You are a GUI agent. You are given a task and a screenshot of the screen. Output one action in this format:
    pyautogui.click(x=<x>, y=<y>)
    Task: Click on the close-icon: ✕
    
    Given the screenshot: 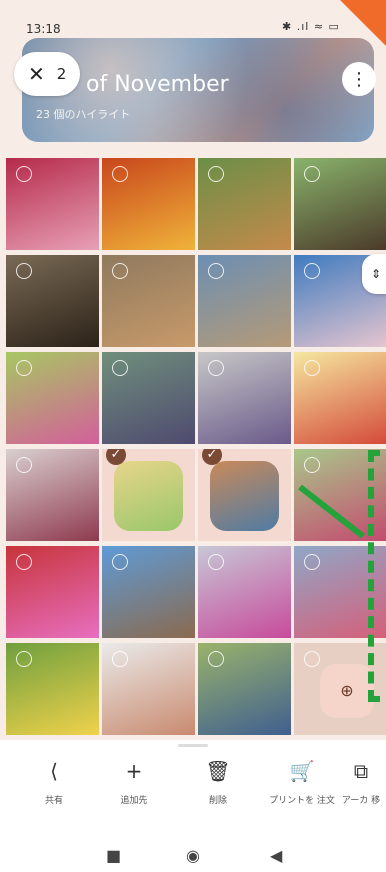 What is the action you would take?
    pyautogui.click(x=36, y=74)
    